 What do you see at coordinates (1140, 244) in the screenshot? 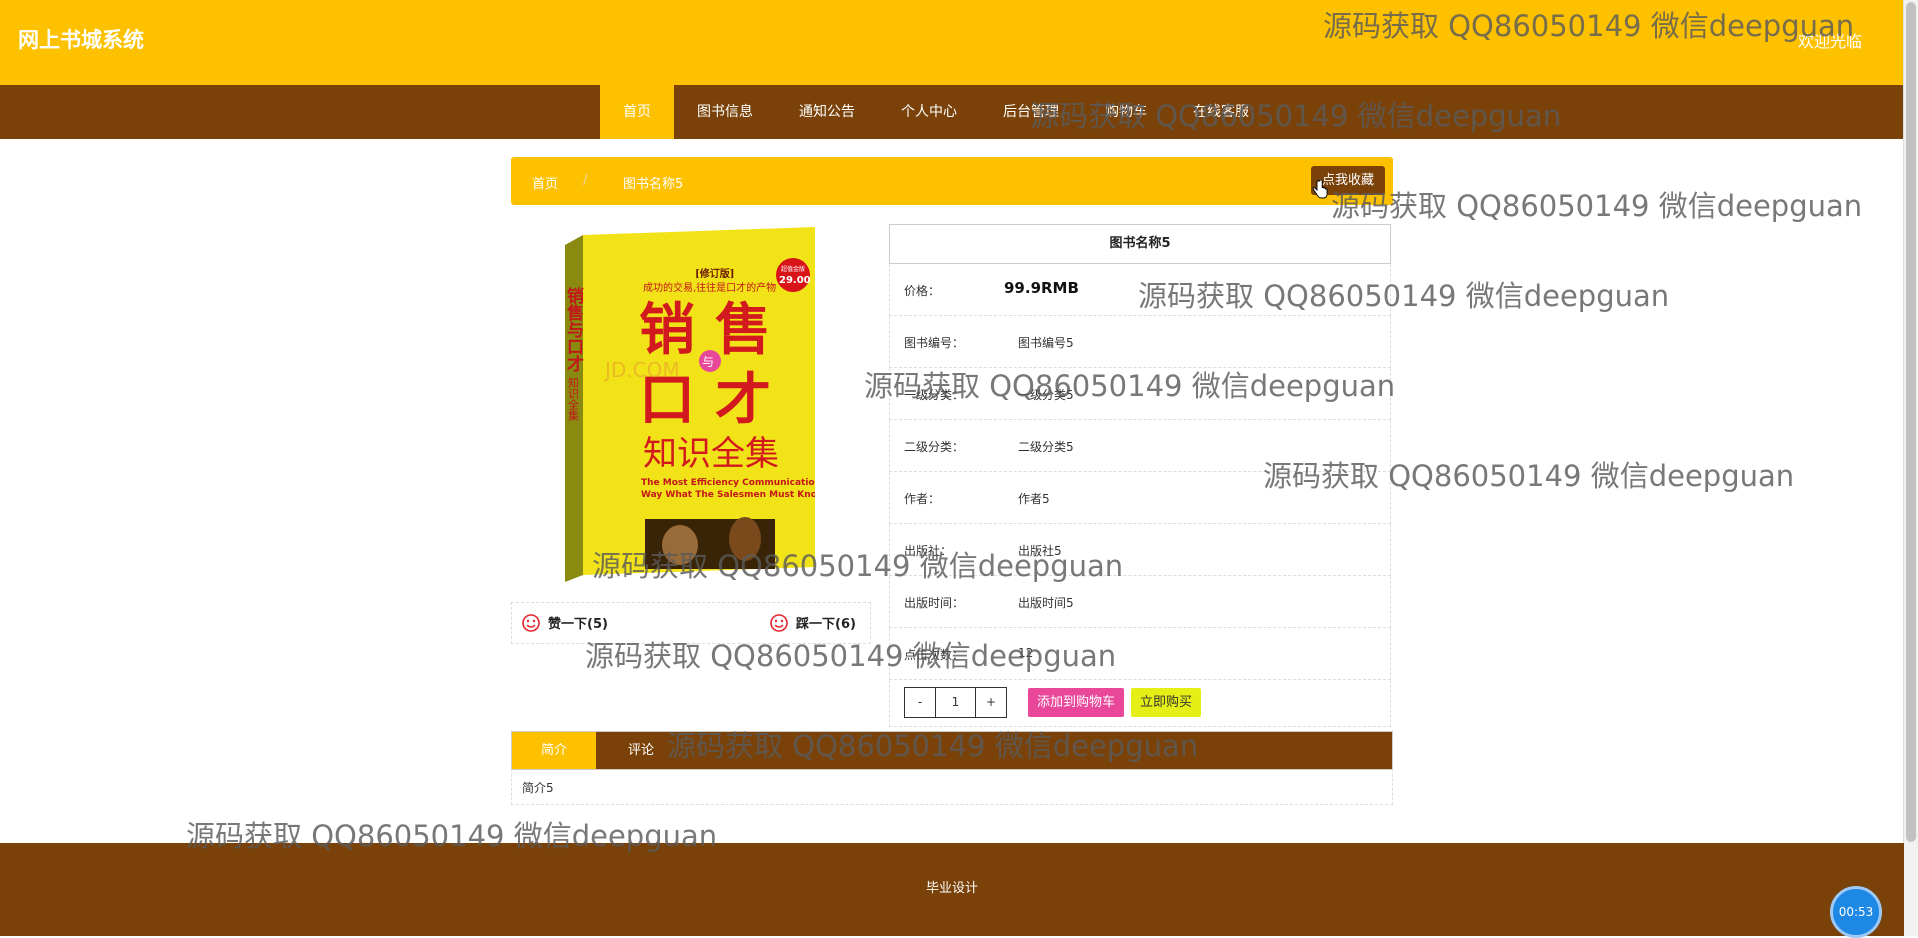
I see `book-title: 图书名称5` at bounding box center [1140, 244].